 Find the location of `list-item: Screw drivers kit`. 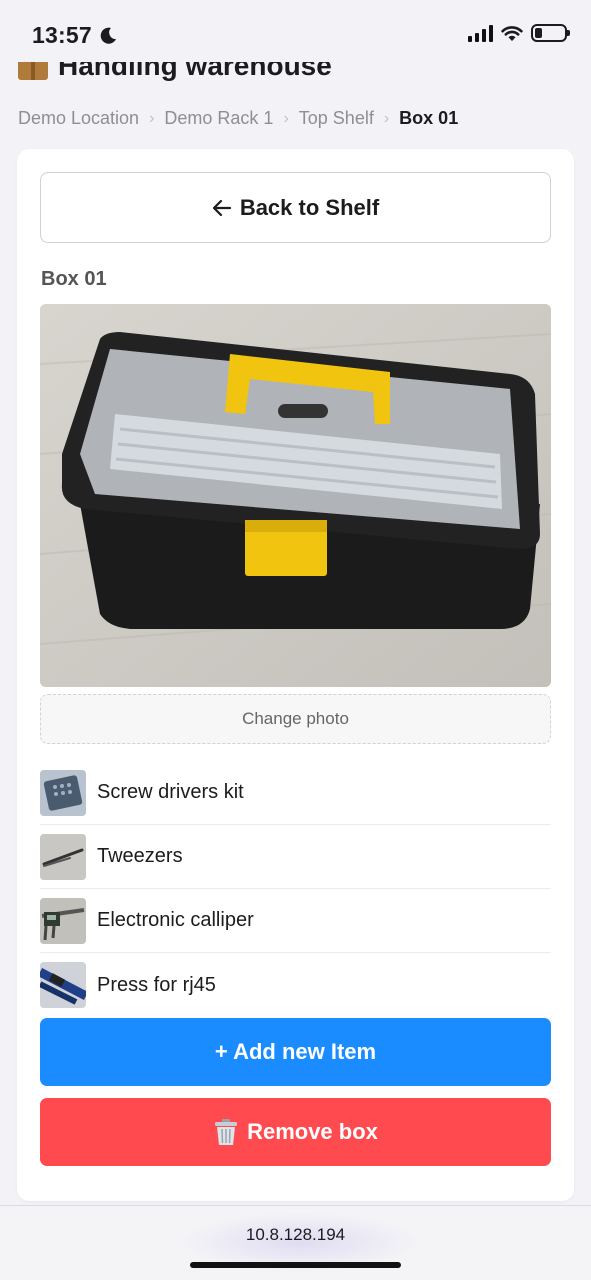

list-item: Screw drivers kit is located at coordinates (295, 793).